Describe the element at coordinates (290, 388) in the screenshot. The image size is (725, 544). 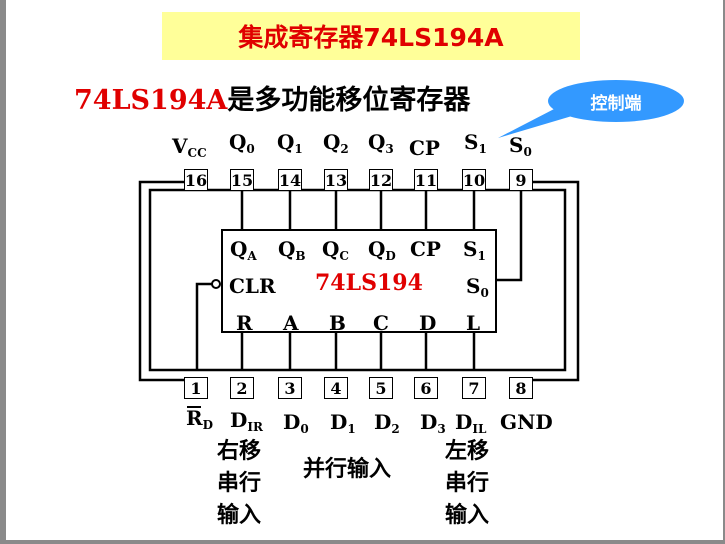
I see `pin-3: 3` at that location.